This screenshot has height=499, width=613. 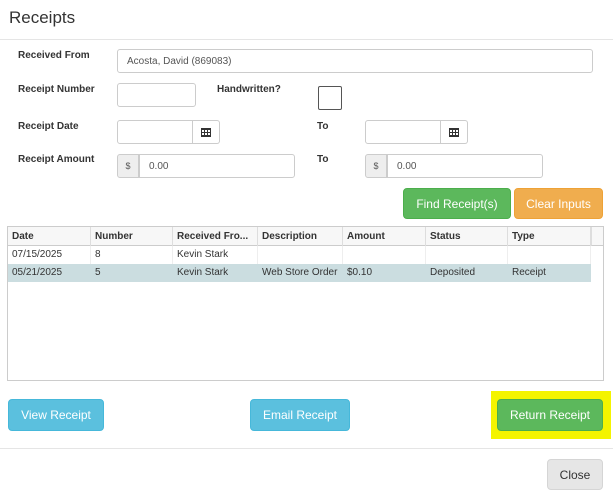 I want to click on handwritten-checkbox, so click(x=330, y=98).